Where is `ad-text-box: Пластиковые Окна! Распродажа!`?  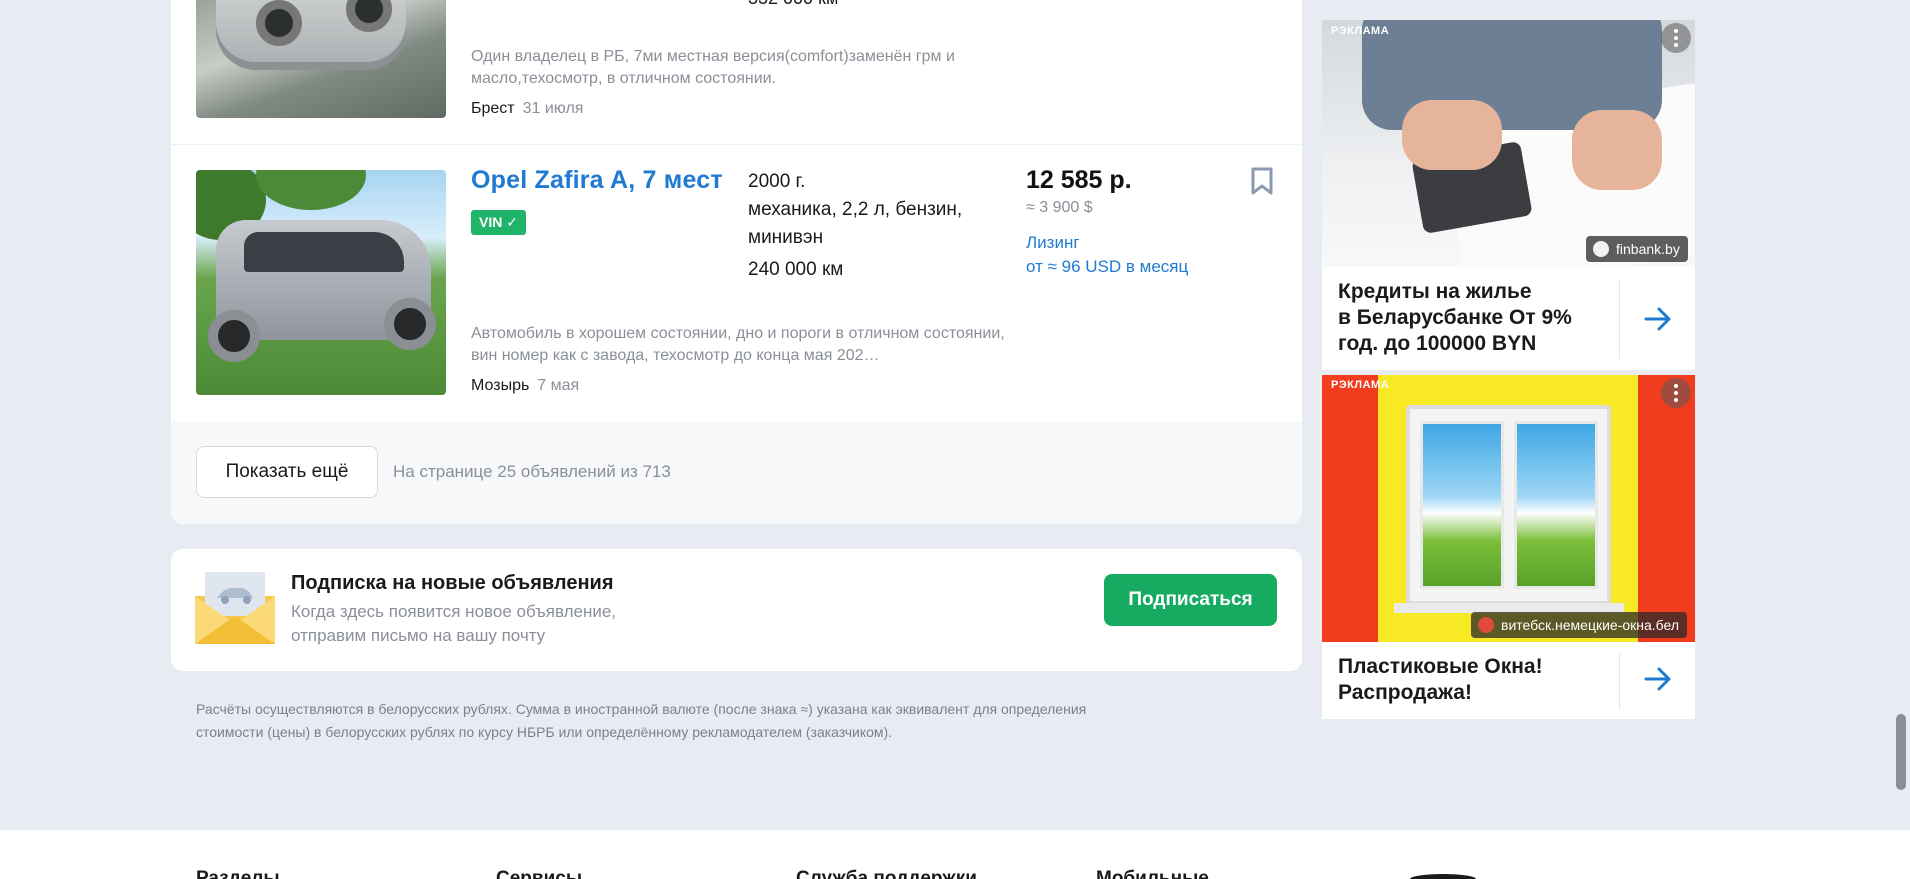
ad-text-box: Пластиковые Окна! Распродажа! is located at coordinates (1508, 680).